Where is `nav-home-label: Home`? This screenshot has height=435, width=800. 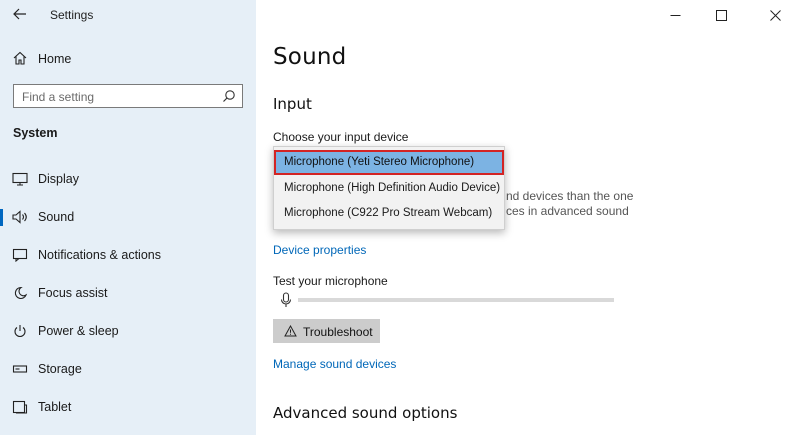 nav-home-label: Home is located at coordinates (55, 59).